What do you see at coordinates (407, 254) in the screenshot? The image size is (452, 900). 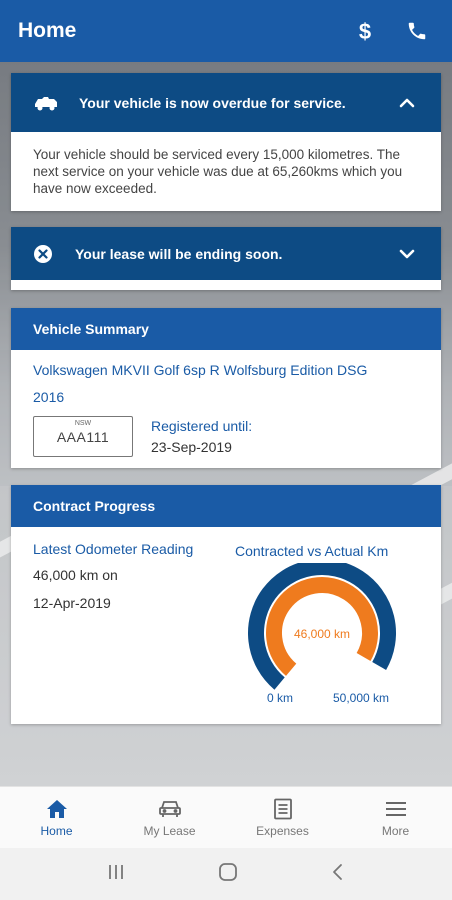 I see `chevron-down-icon` at bounding box center [407, 254].